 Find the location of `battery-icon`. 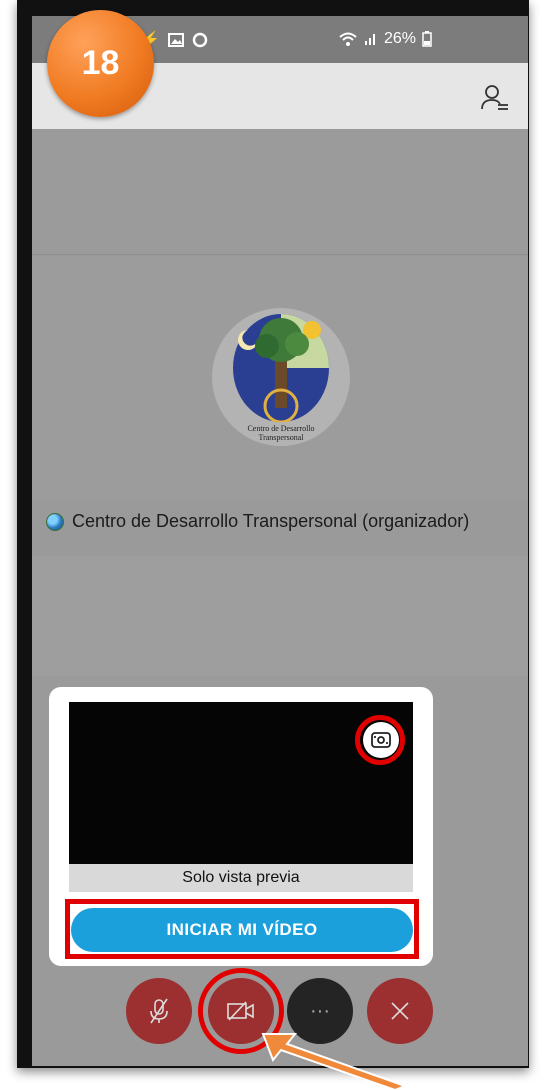

battery-icon is located at coordinates (427, 39).